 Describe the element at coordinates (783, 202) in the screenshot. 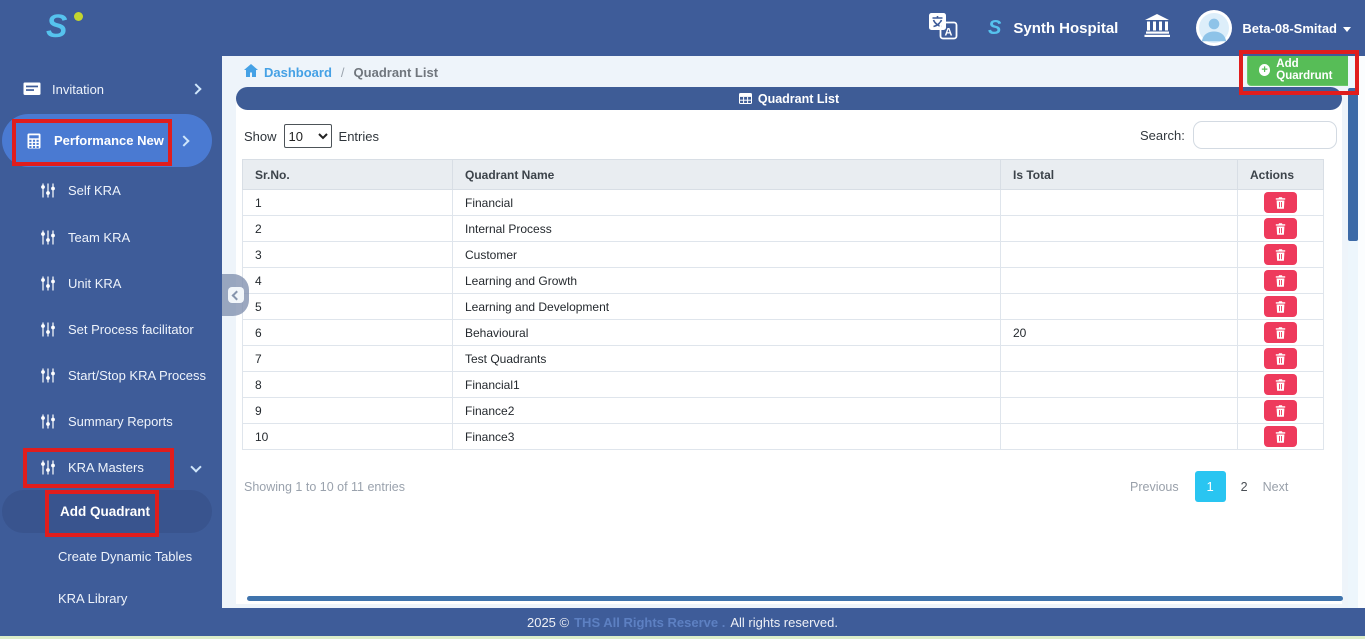

I see `table-row: 1 Financial` at that location.